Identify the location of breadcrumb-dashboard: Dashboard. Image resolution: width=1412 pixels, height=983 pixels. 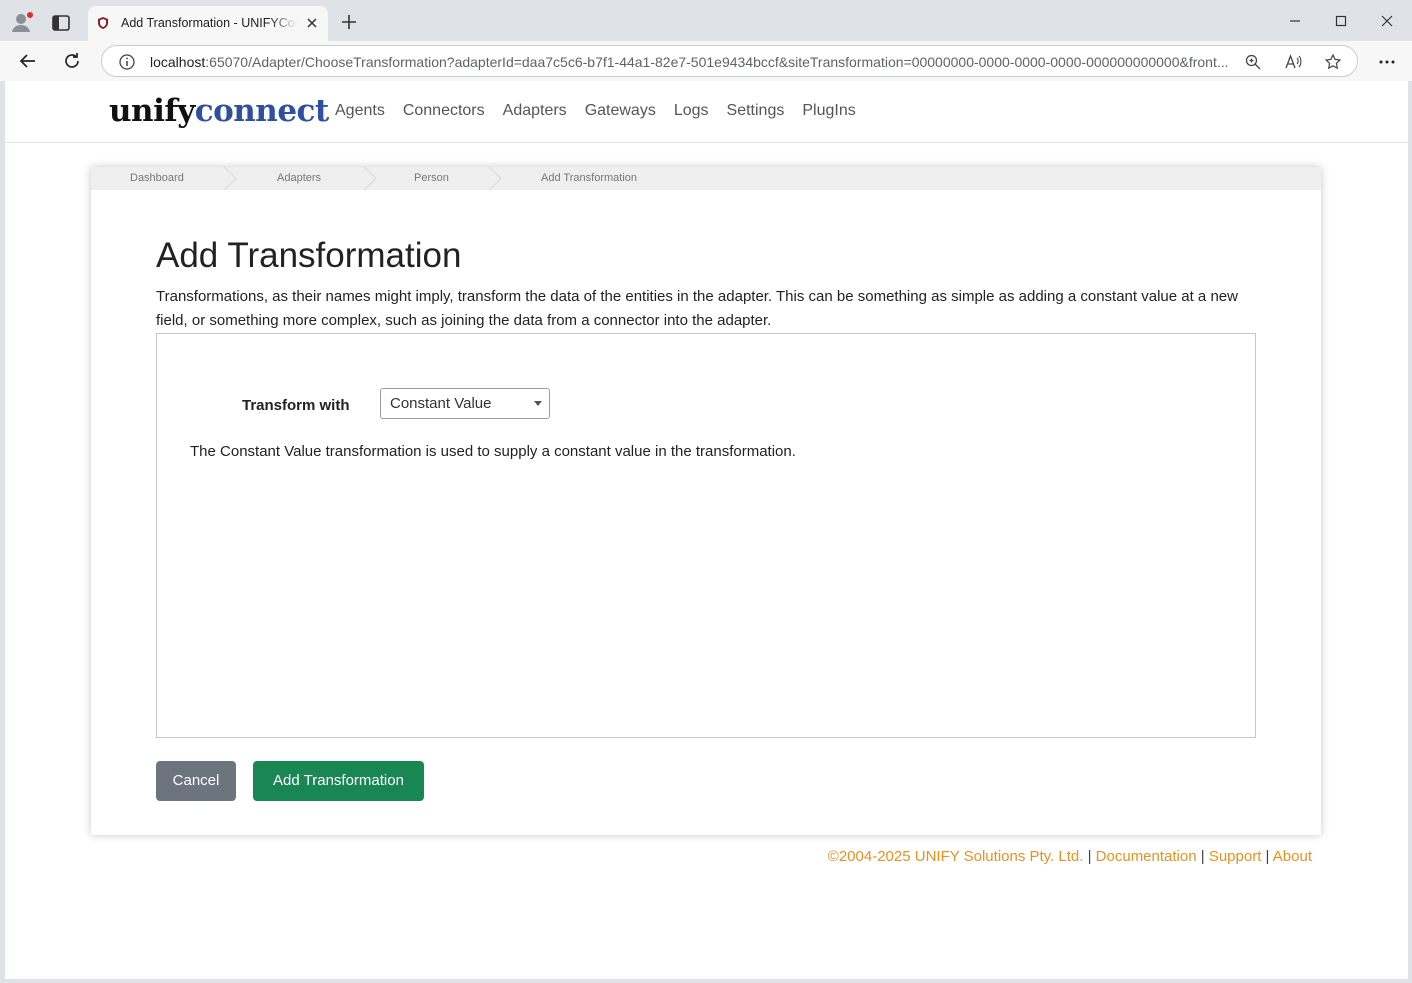
(157, 178).